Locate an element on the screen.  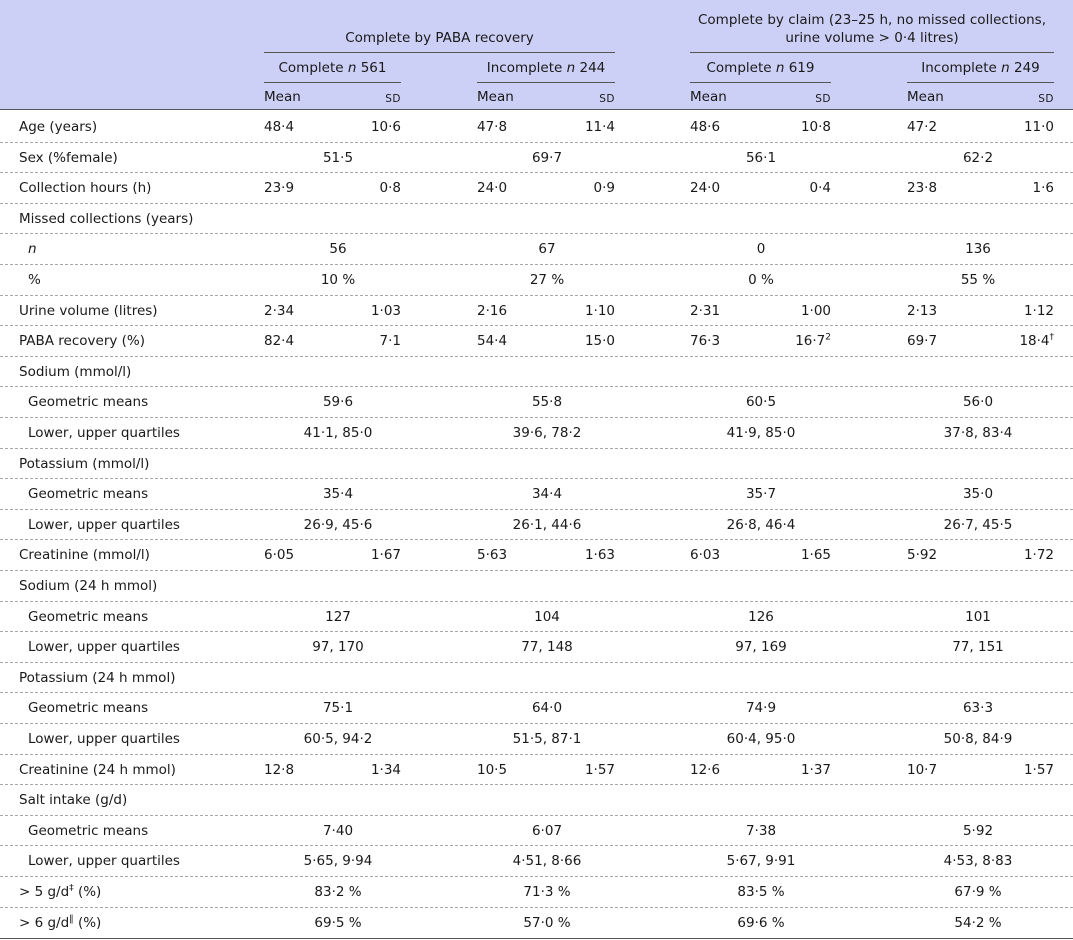
mean-value: 6·05 is located at coordinates (279, 555).